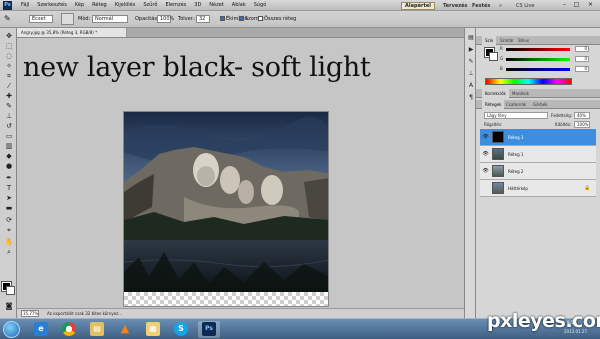 The image size is (600, 339). Describe the element at coordinates (9, 56) in the screenshot. I see `lasso-tool-icon: ◌` at that location.